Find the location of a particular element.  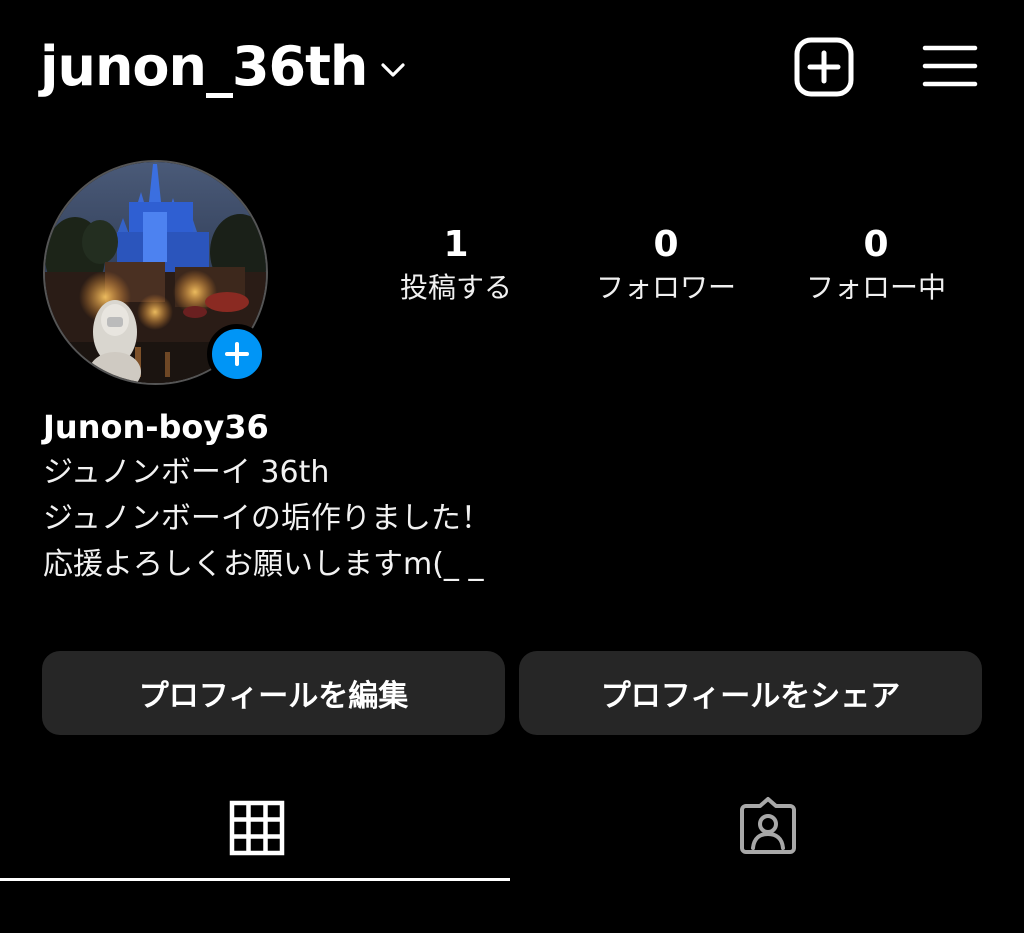

bio-line-1: ジュノンボーイ 36th is located at coordinates (186, 472).